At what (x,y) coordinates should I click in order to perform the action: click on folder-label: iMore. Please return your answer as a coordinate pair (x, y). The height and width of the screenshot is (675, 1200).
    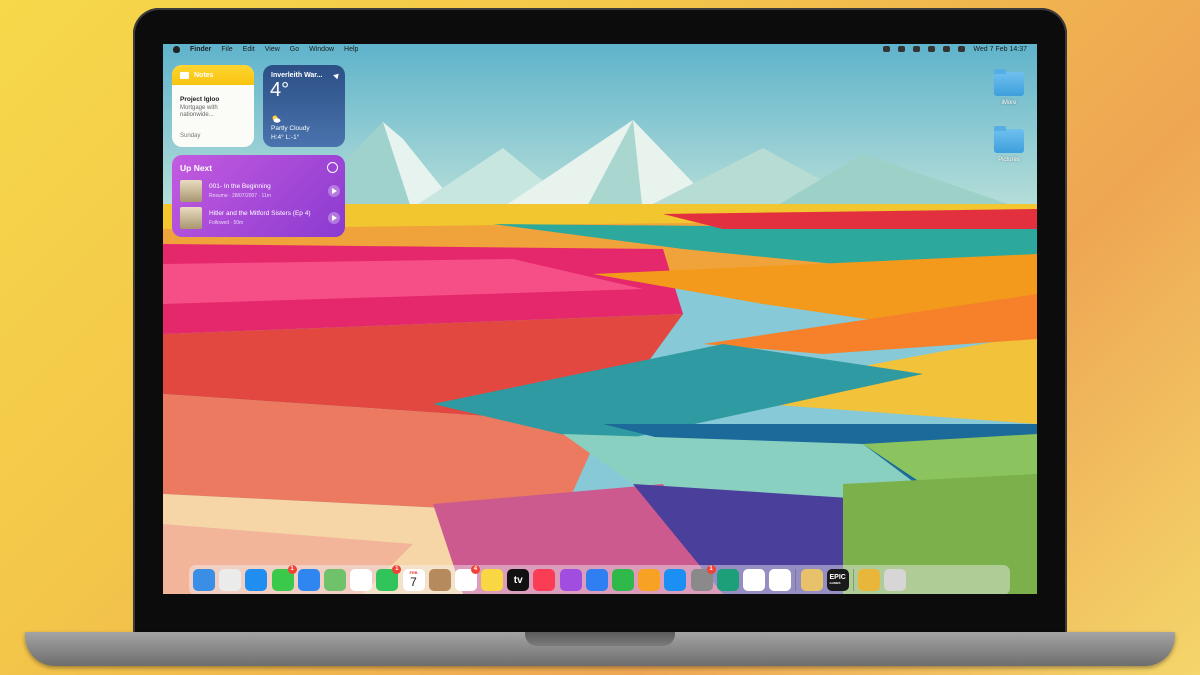
    Looking at the image, I should click on (1009, 103).